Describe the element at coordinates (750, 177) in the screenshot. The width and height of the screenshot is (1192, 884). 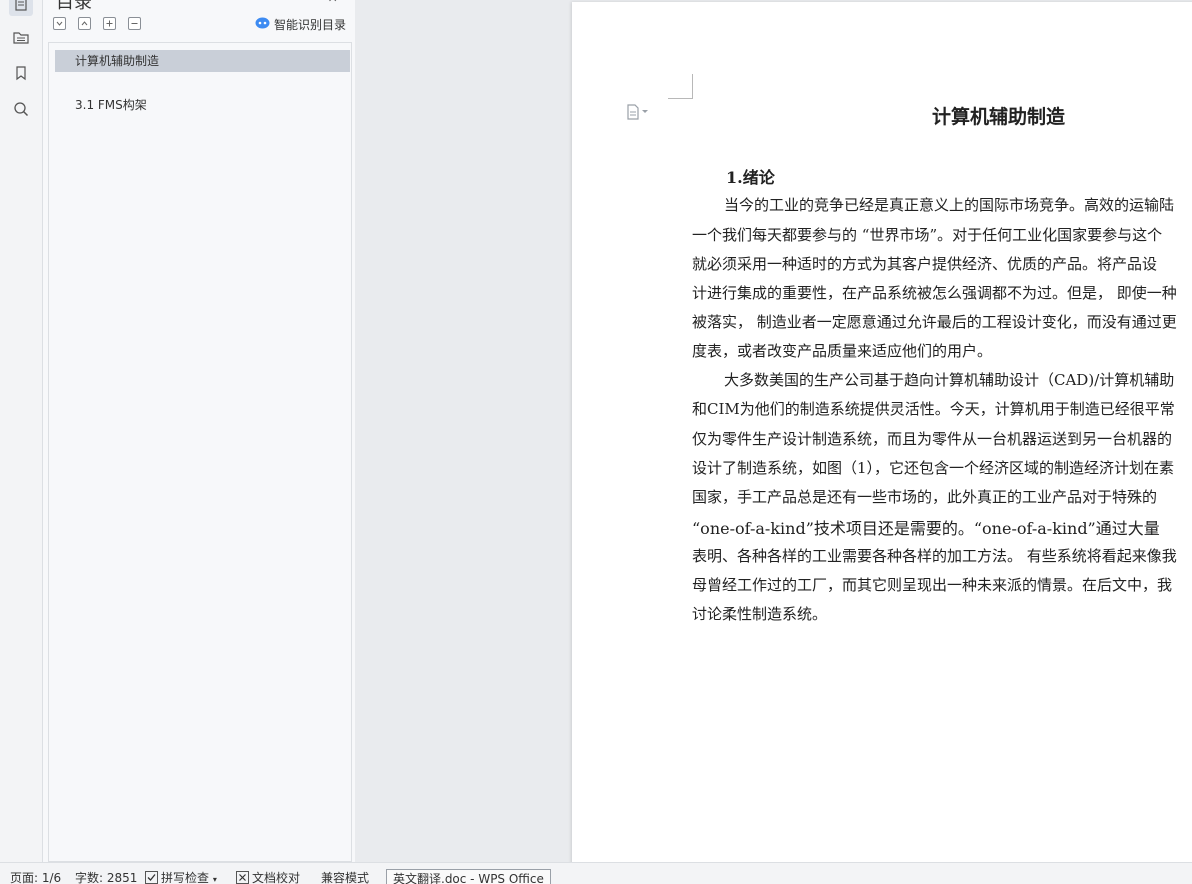
I see `section-heading: 1.绪论` at that location.